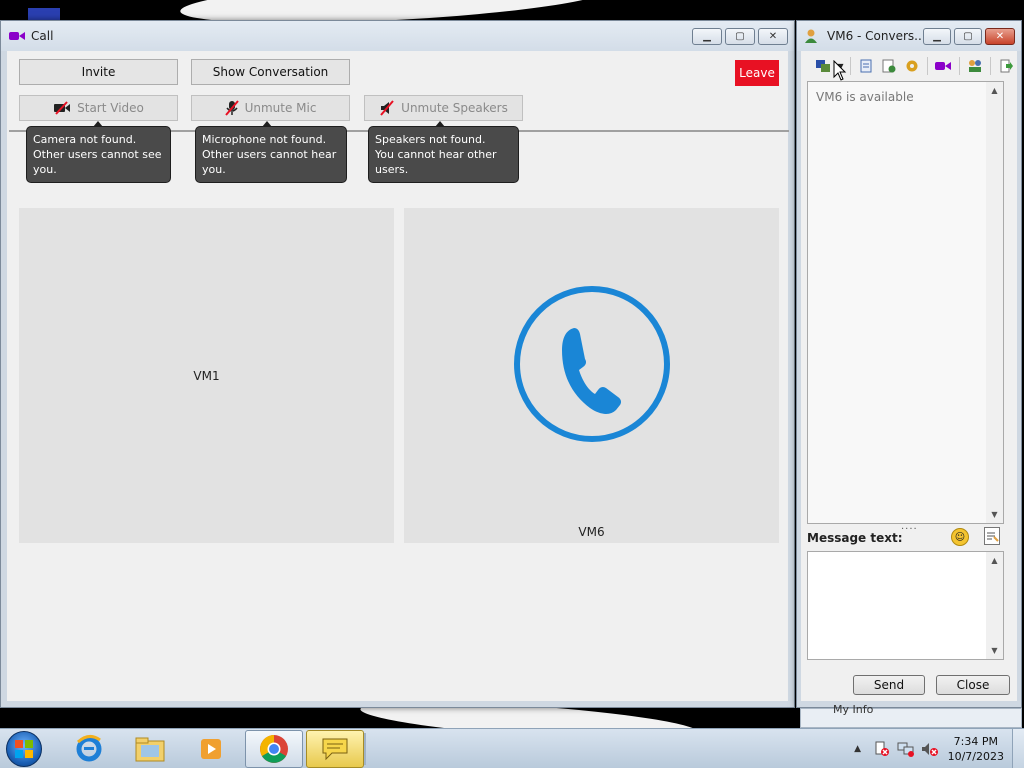  I want to click on status-message: VM6 is available, so click(865, 97).